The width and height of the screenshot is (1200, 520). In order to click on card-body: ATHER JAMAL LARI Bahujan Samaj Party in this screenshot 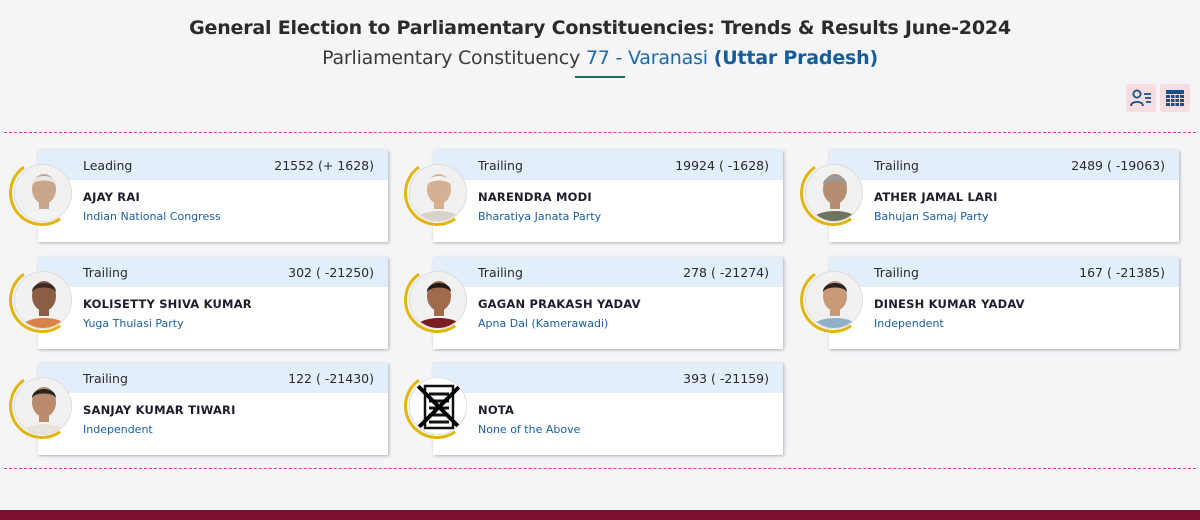, I will do `click(1004, 201)`.